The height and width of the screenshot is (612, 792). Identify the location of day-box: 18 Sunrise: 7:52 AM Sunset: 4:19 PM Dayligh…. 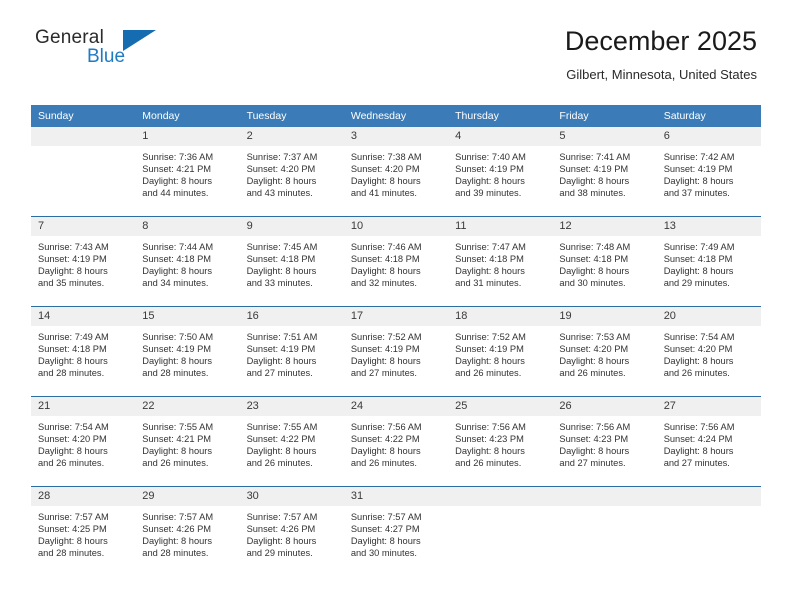
(500, 351).